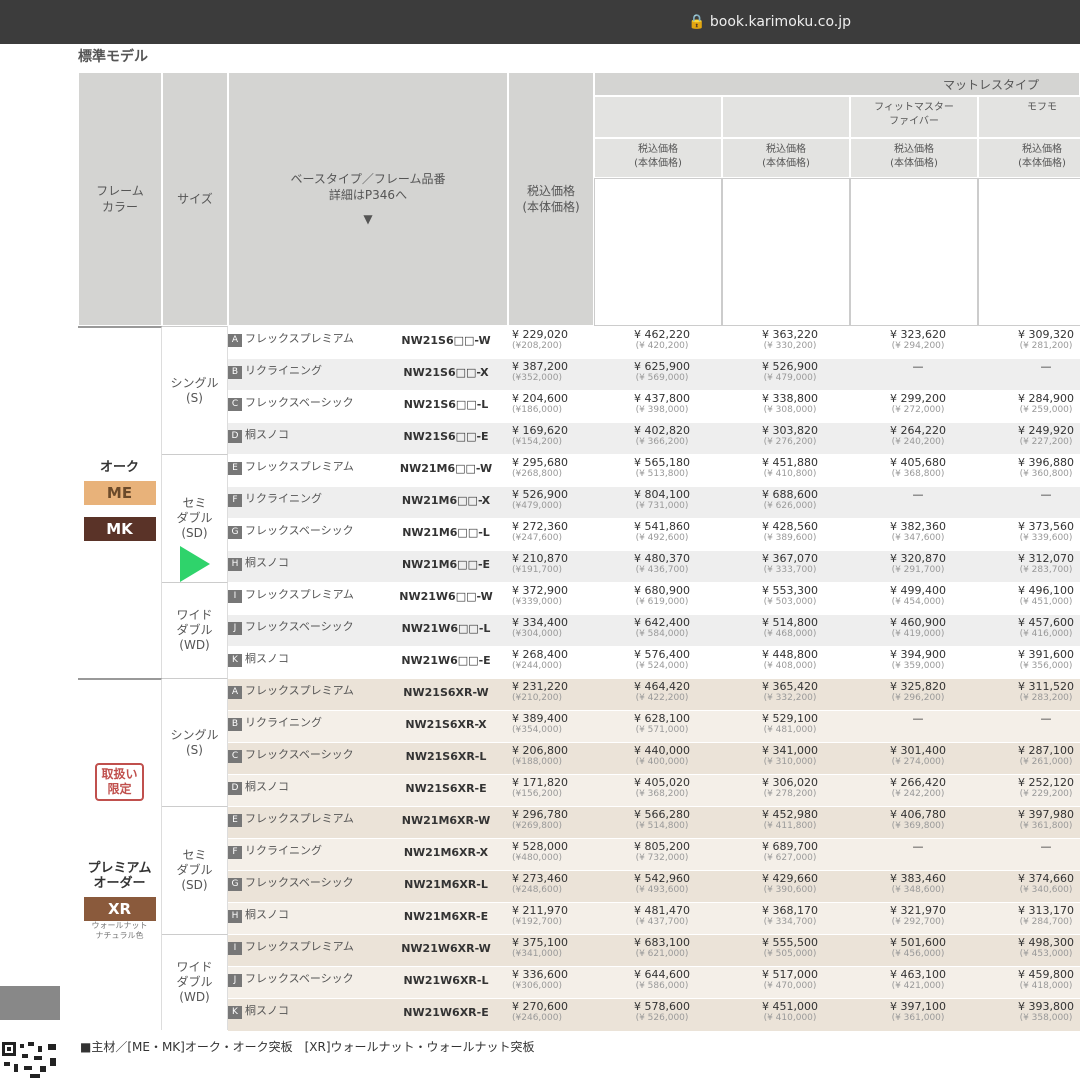 This screenshot has height=1080, width=1080. I want to click on color-chip-note: ウォールナット ナチュラル色, so click(119, 930).